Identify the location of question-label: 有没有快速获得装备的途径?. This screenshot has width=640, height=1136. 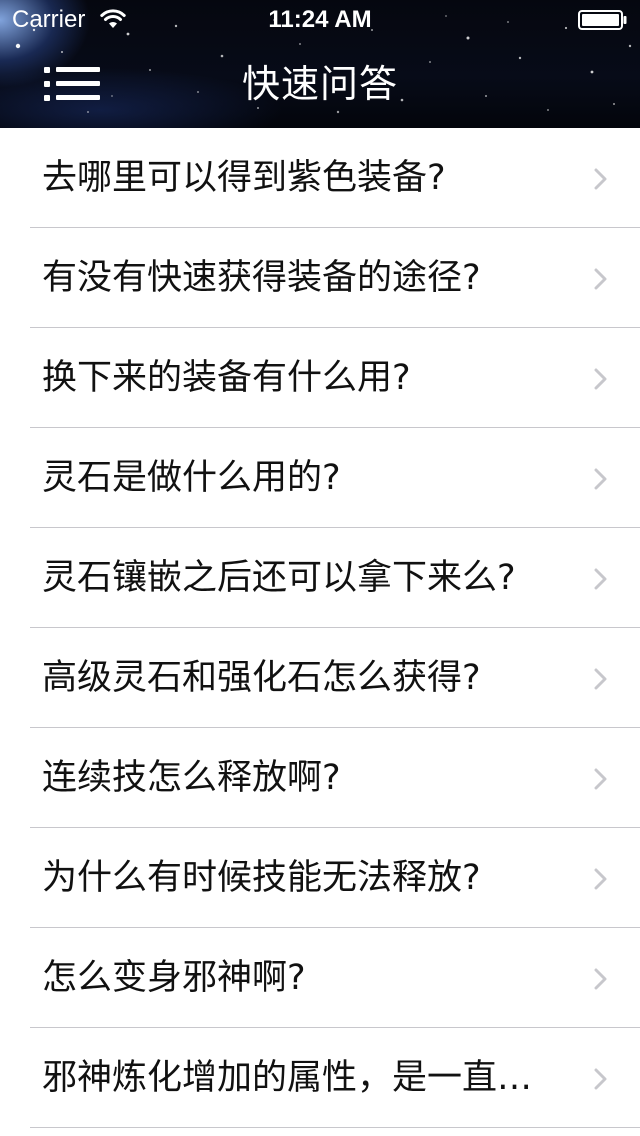
(261, 278).